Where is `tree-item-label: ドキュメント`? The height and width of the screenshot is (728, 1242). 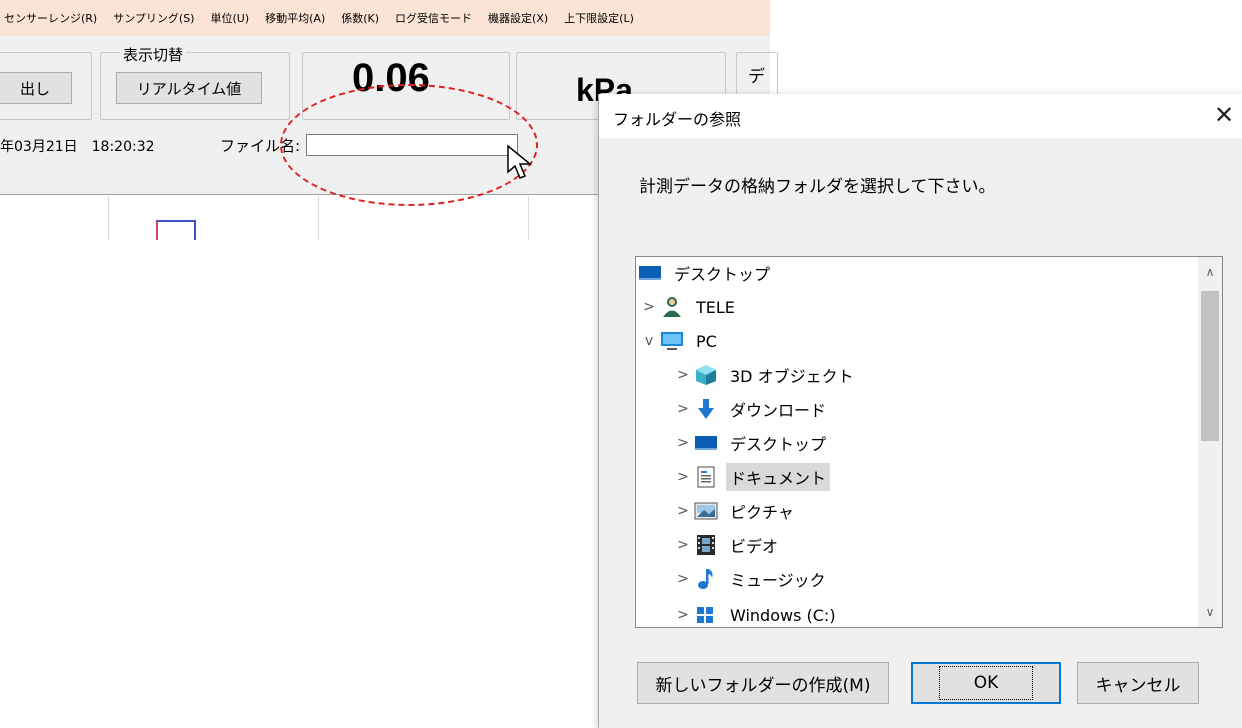
tree-item-label: ドキュメント is located at coordinates (778, 477).